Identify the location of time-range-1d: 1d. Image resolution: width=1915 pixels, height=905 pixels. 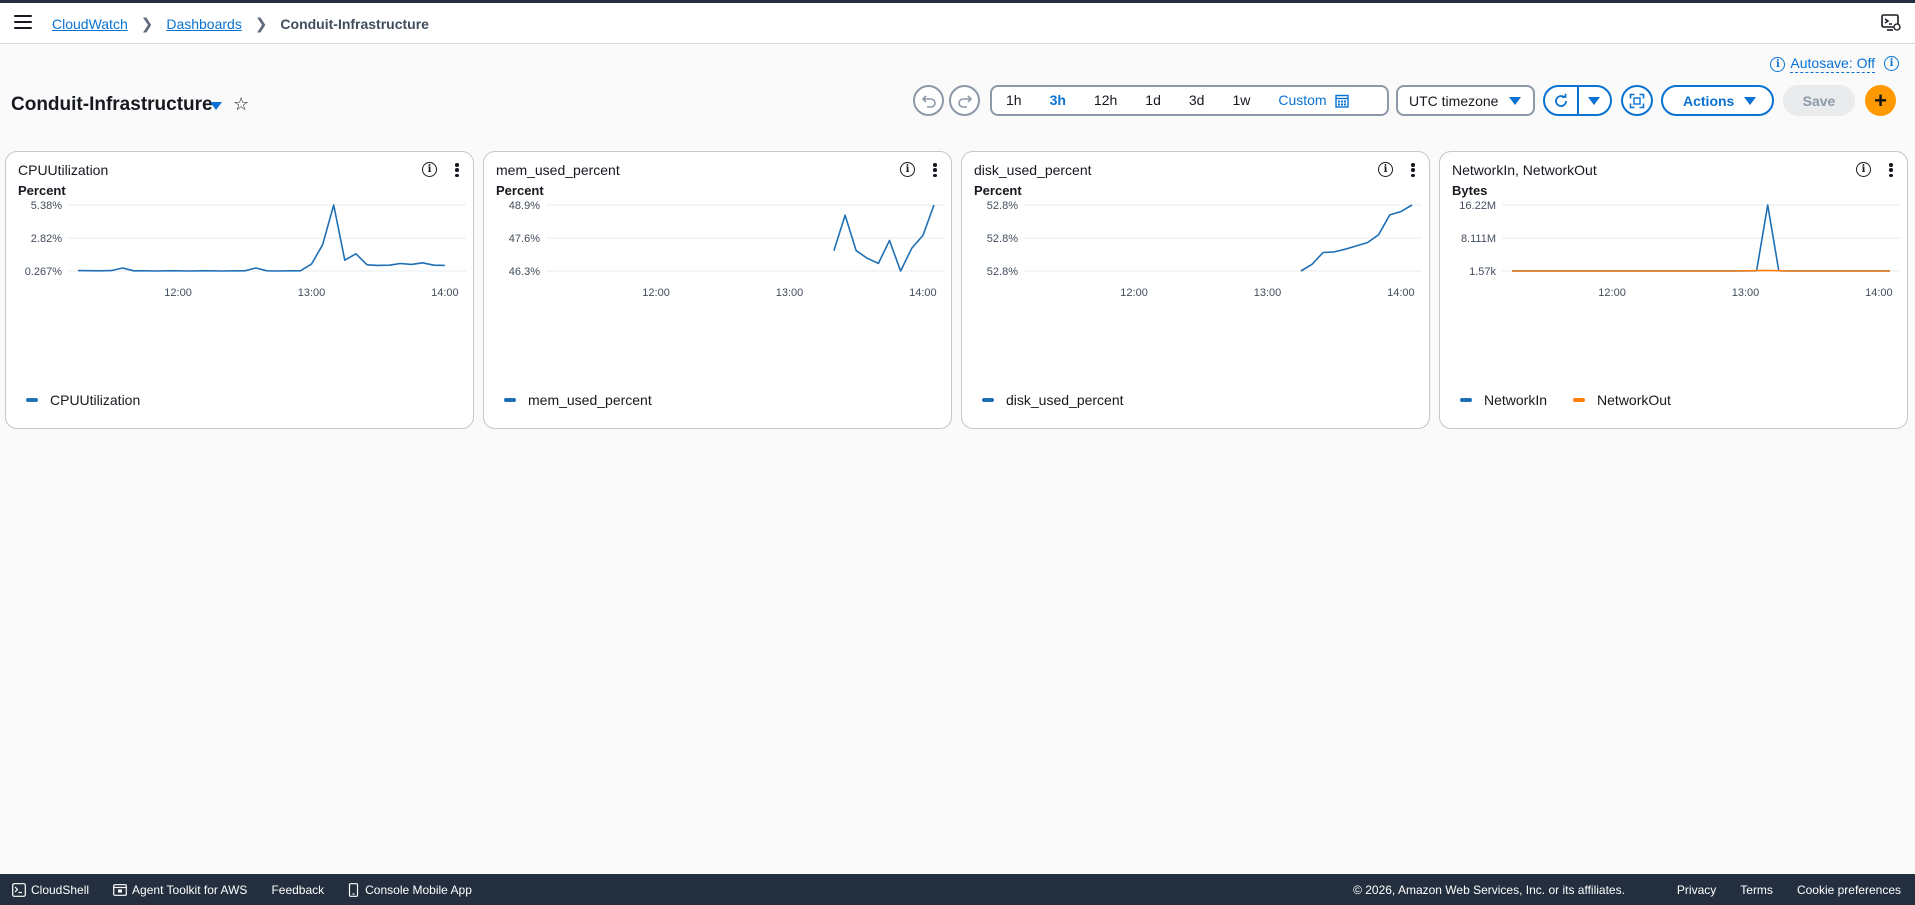
(1153, 100).